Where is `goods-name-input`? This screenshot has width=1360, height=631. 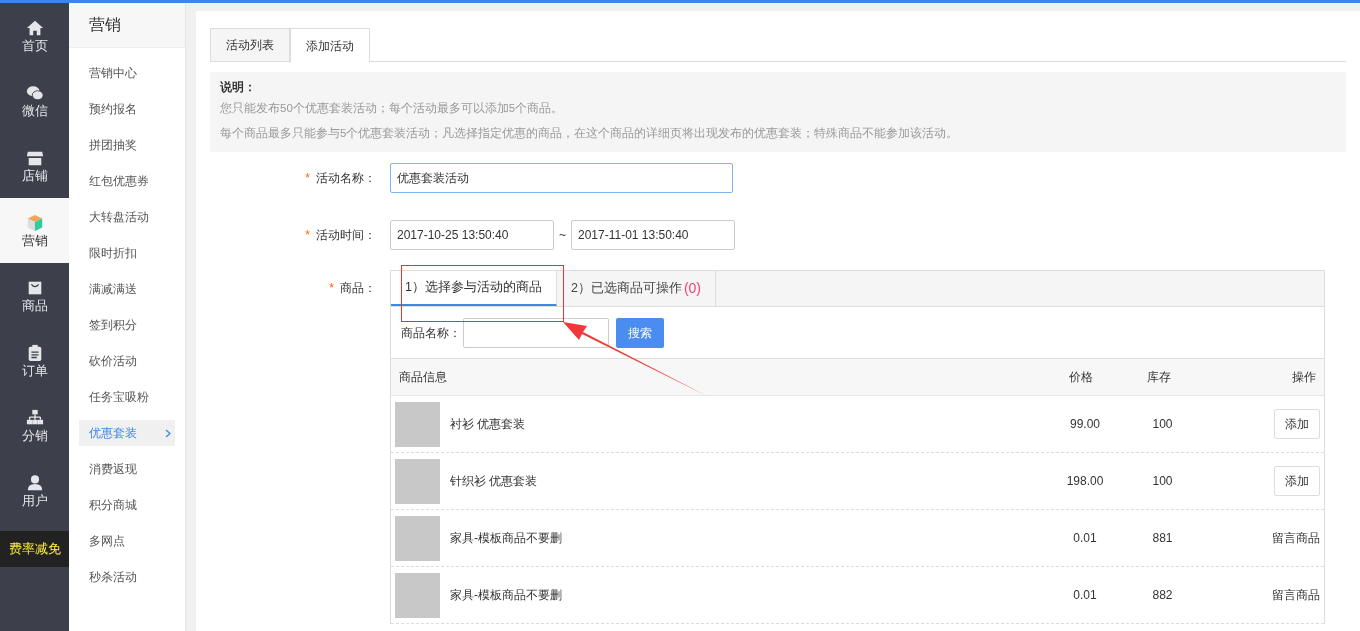
goods-name-input is located at coordinates (536, 332).